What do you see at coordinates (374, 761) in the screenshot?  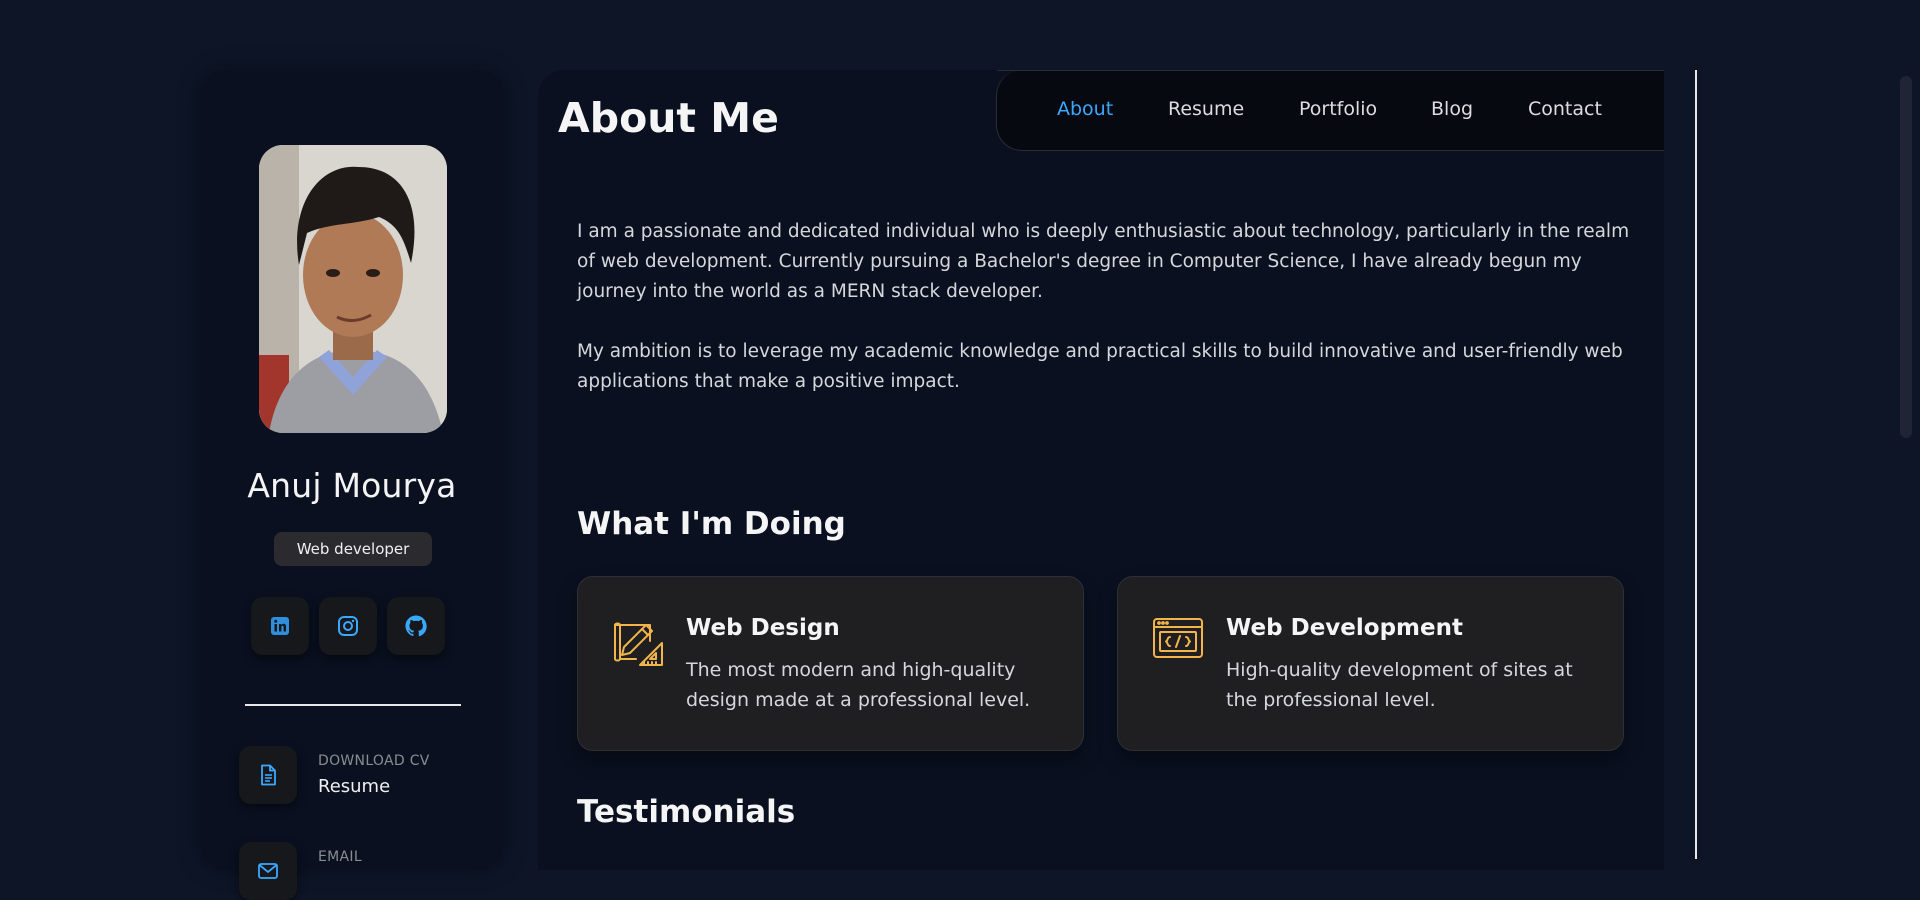 I see `download-cv-label: DOWNLOAD CV` at bounding box center [374, 761].